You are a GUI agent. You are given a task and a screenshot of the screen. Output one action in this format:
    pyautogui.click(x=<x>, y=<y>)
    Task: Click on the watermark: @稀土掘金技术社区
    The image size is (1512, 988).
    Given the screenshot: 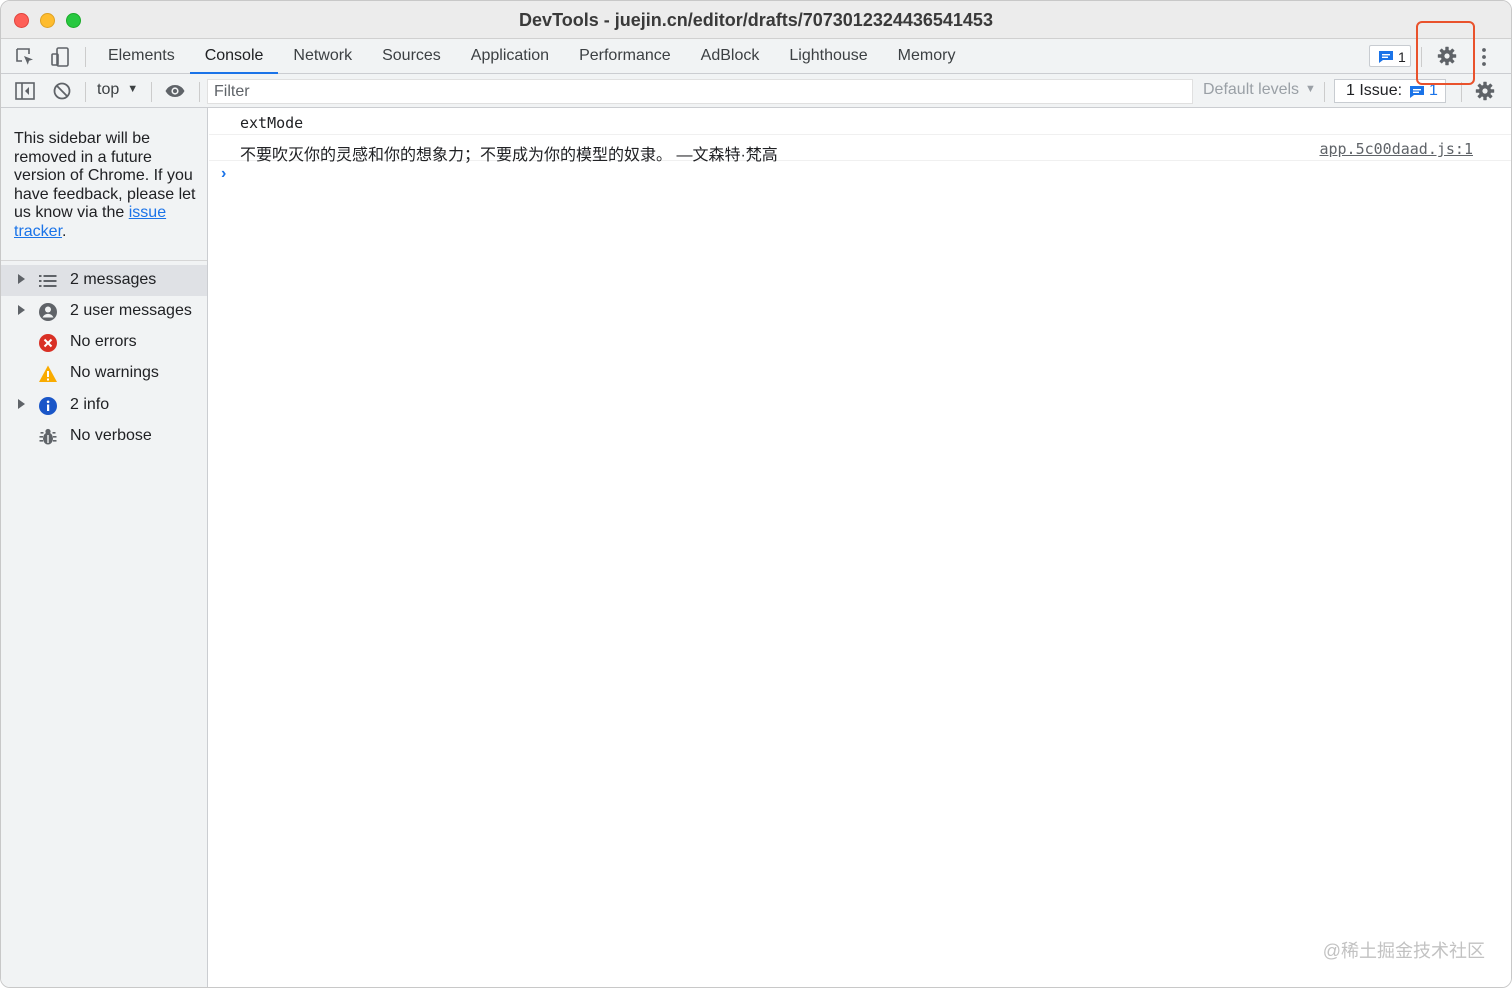 What is the action you would take?
    pyautogui.click(x=1403, y=951)
    